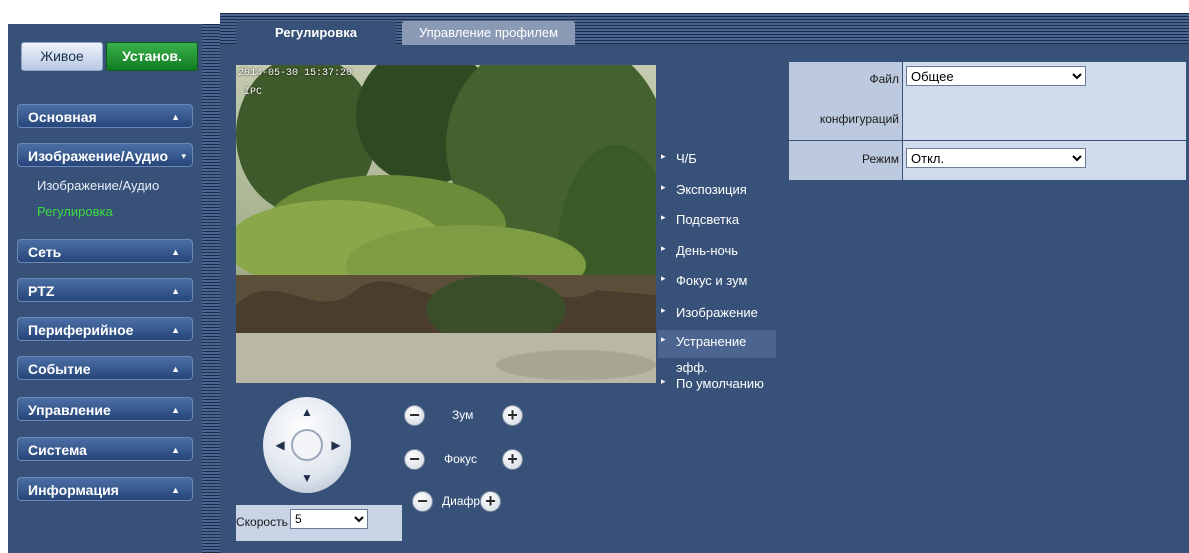 The height and width of the screenshot is (553, 1189). I want to click on sidebar-item-network: Сеть ▲, so click(105, 251).